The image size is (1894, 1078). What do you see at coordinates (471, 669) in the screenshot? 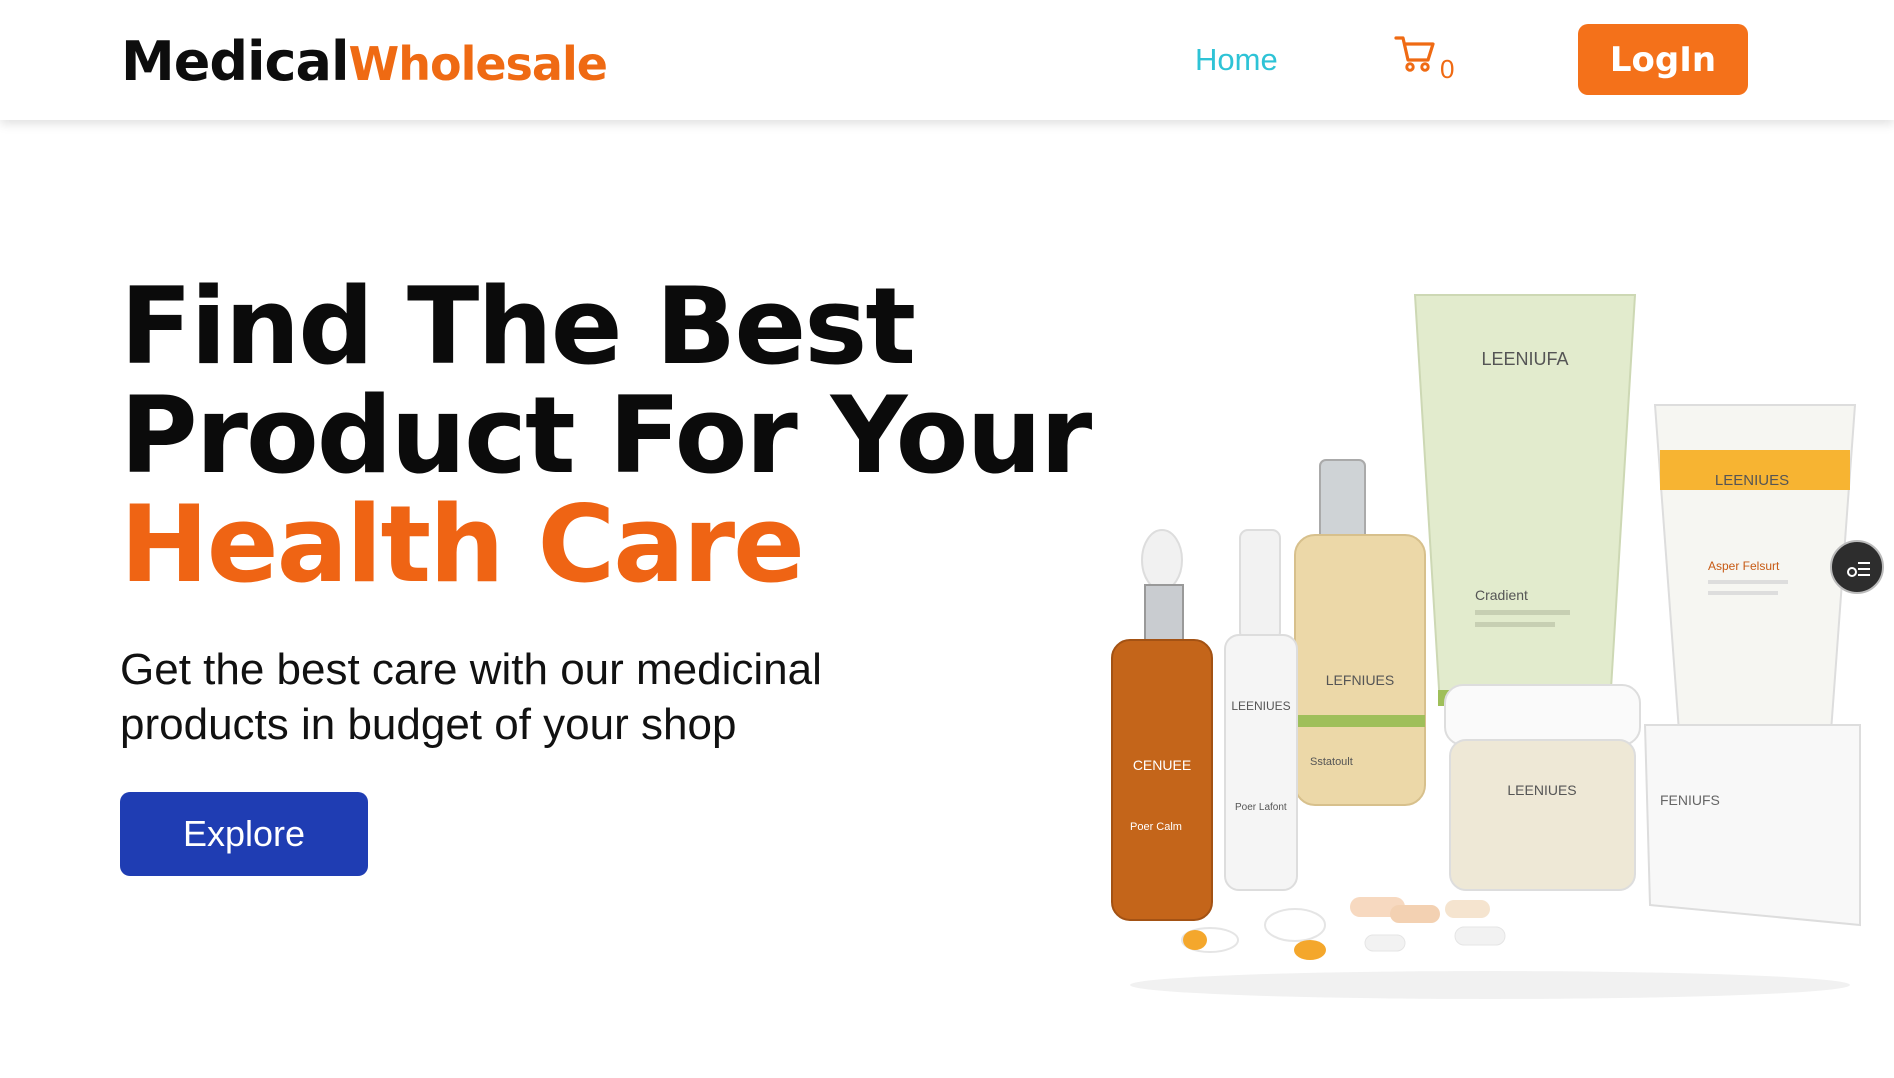
I see `hero-subtitle-line1: Get the best care with our medicinal` at bounding box center [471, 669].